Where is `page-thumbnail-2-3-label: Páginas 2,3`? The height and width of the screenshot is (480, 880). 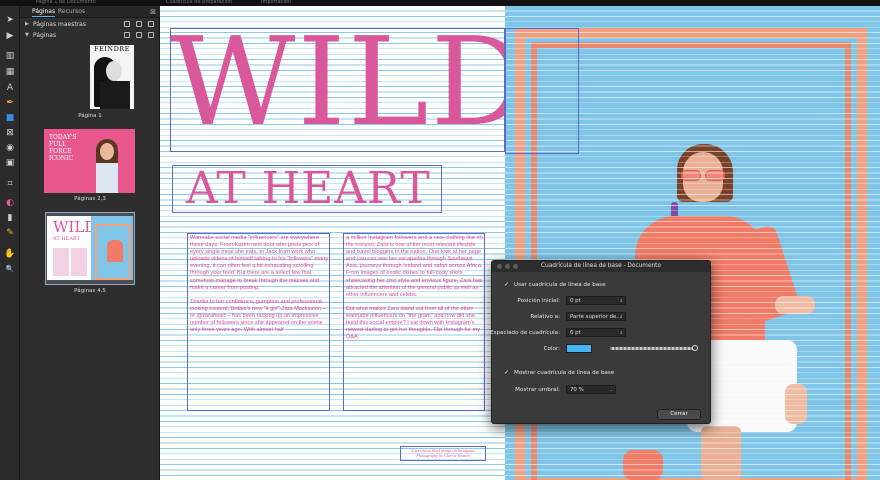 page-thumbnail-2-3-label: Páginas 2,3 is located at coordinates (90, 199).